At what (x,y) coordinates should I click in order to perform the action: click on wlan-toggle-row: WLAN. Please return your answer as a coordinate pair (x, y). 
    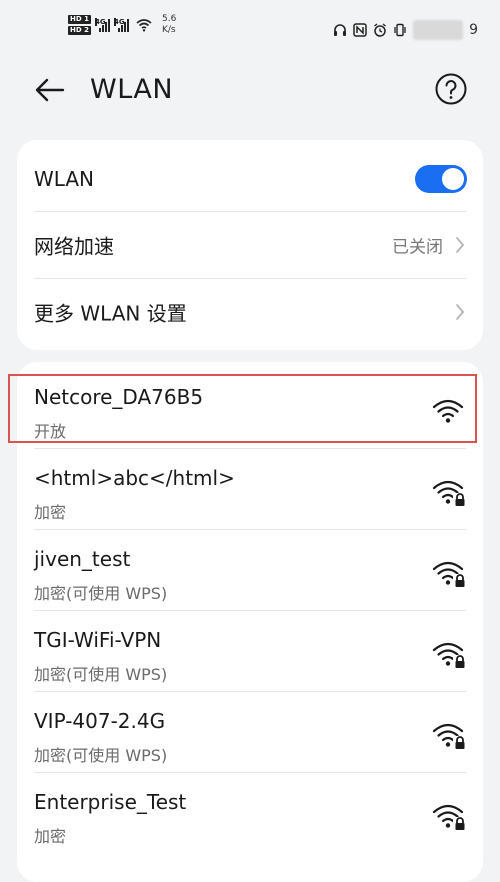
    Looking at the image, I should click on (250, 179).